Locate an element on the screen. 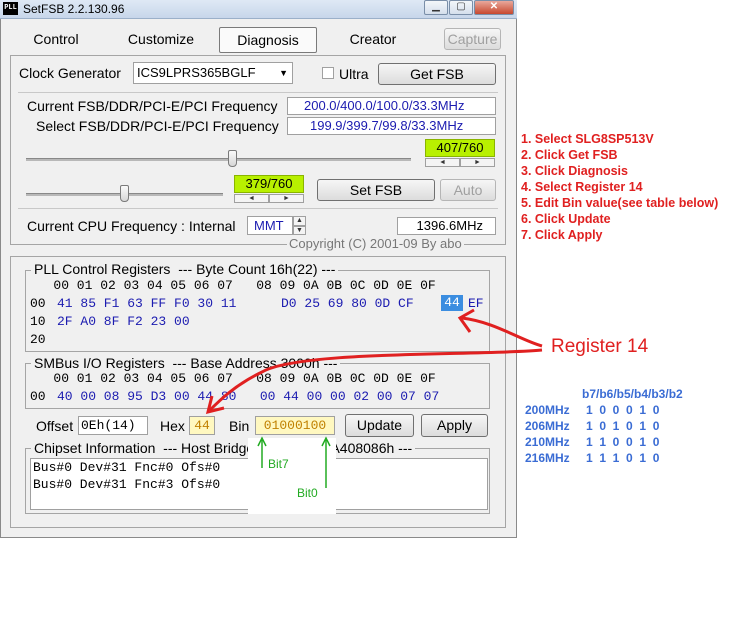 The width and height of the screenshot is (744, 620). bits-table-bits: 1 1 1 0 1 0 is located at coordinates (623, 458).